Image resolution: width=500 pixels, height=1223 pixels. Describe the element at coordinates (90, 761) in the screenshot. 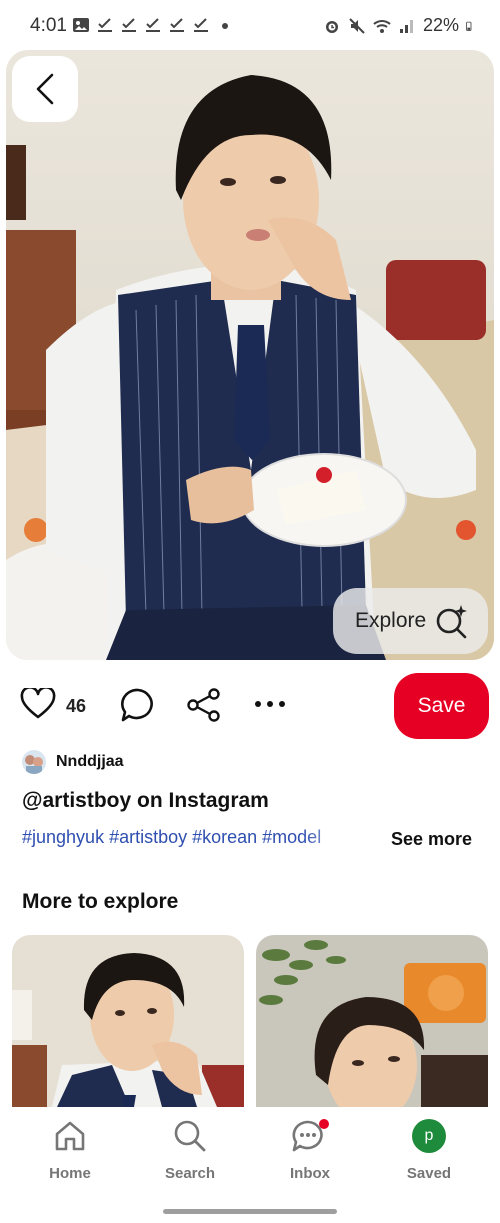

I see `author-name: Nnddjjaa` at that location.